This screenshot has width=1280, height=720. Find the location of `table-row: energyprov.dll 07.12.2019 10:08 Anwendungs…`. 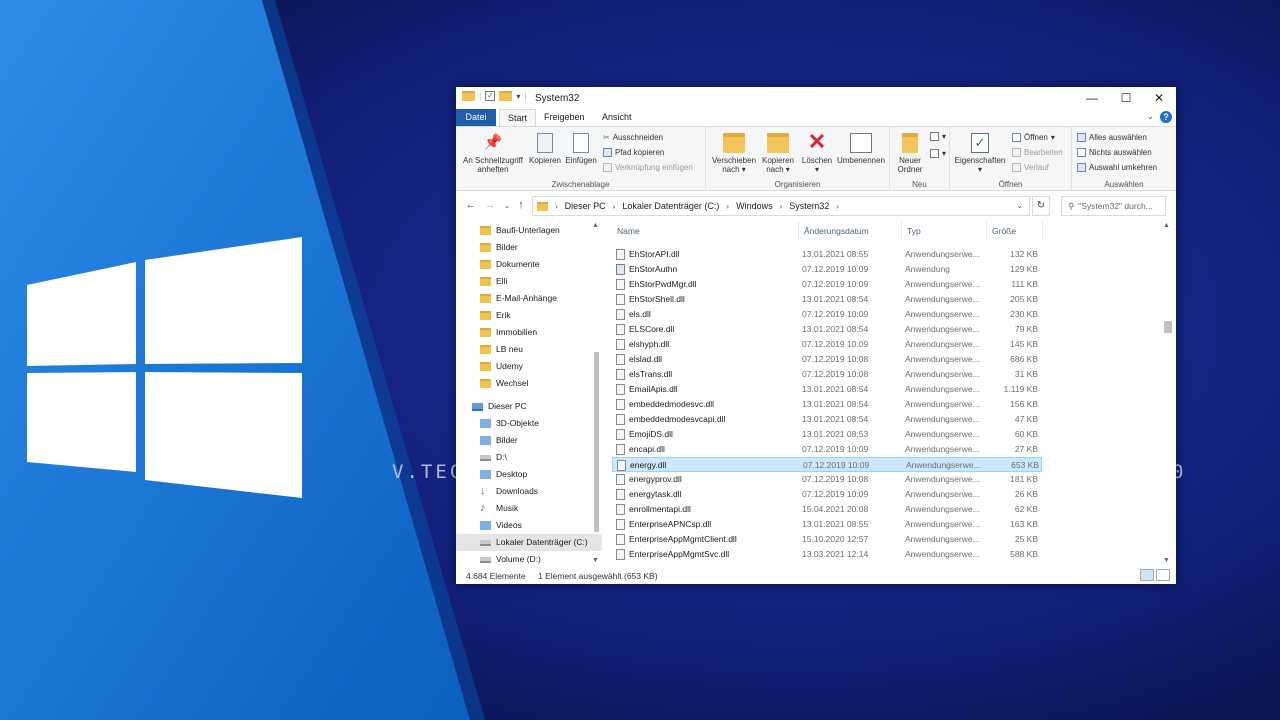

table-row: energyprov.dll 07.12.2019 10:08 Anwendungs… is located at coordinates (827, 479).